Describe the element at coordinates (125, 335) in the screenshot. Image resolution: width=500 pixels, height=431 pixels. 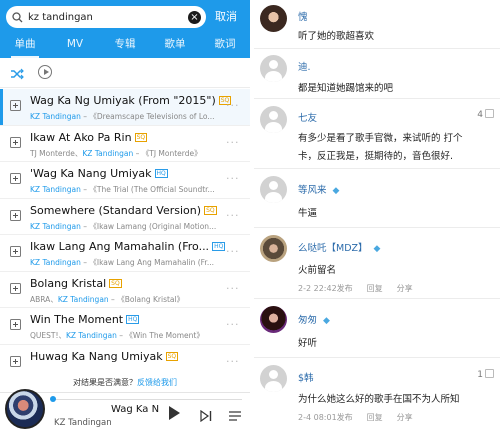
I see `song-subtitle: QUEST!、KZ Tandingan – 《Win The Moment》` at that location.